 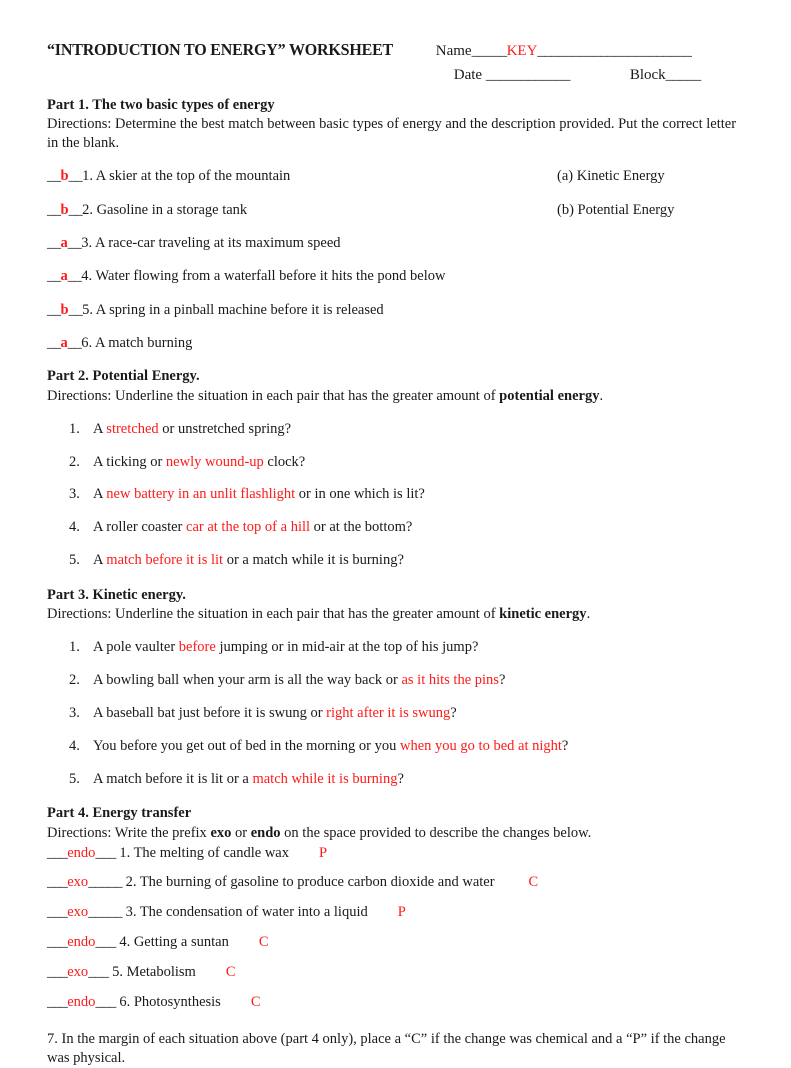 I want to click on block-blank: _____, so click(x=684, y=75).